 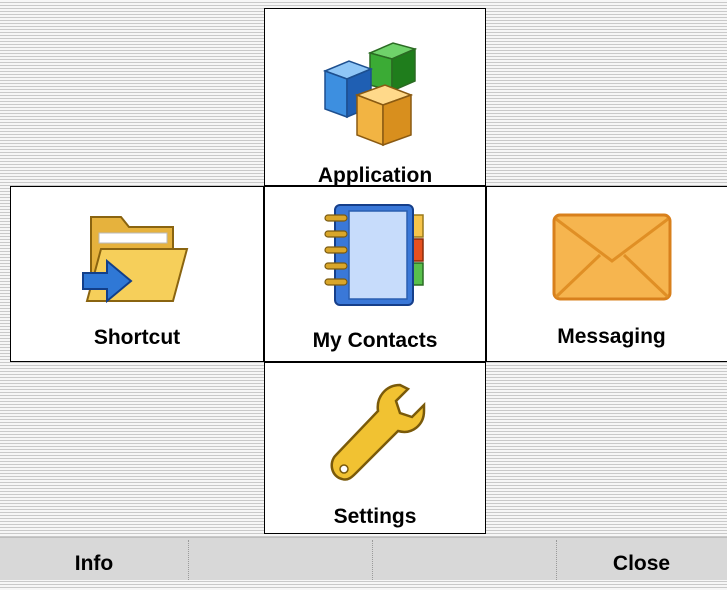 I want to click on menu-tile-settings: Settings, so click(x=375, y=448).